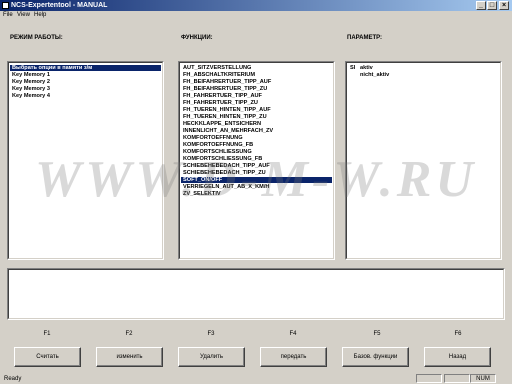 The height and width of the screenshot is (384, 512). Describe the element at coordinates (59, 5) in the screenshot. I see `window-title: NCS-Expertentool - MANUAL` at that location.